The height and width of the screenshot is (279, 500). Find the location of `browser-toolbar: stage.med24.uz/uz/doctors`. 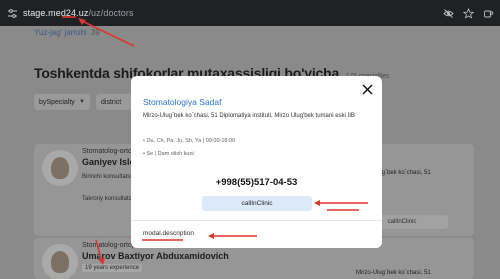

browser-toolbar: stage.med24.uz/uz/doctors is located at coordinates (250, 13).